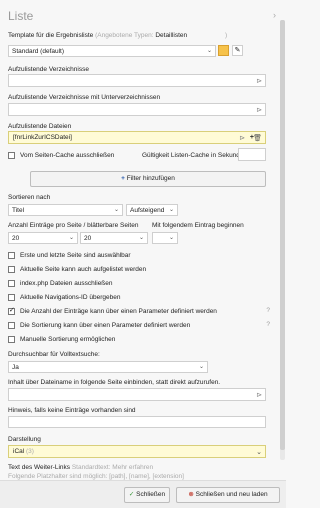 This screenshot has width=320, height=508. I want to click on more-link-label: Text des Weiter-Links, so click(39, 467).